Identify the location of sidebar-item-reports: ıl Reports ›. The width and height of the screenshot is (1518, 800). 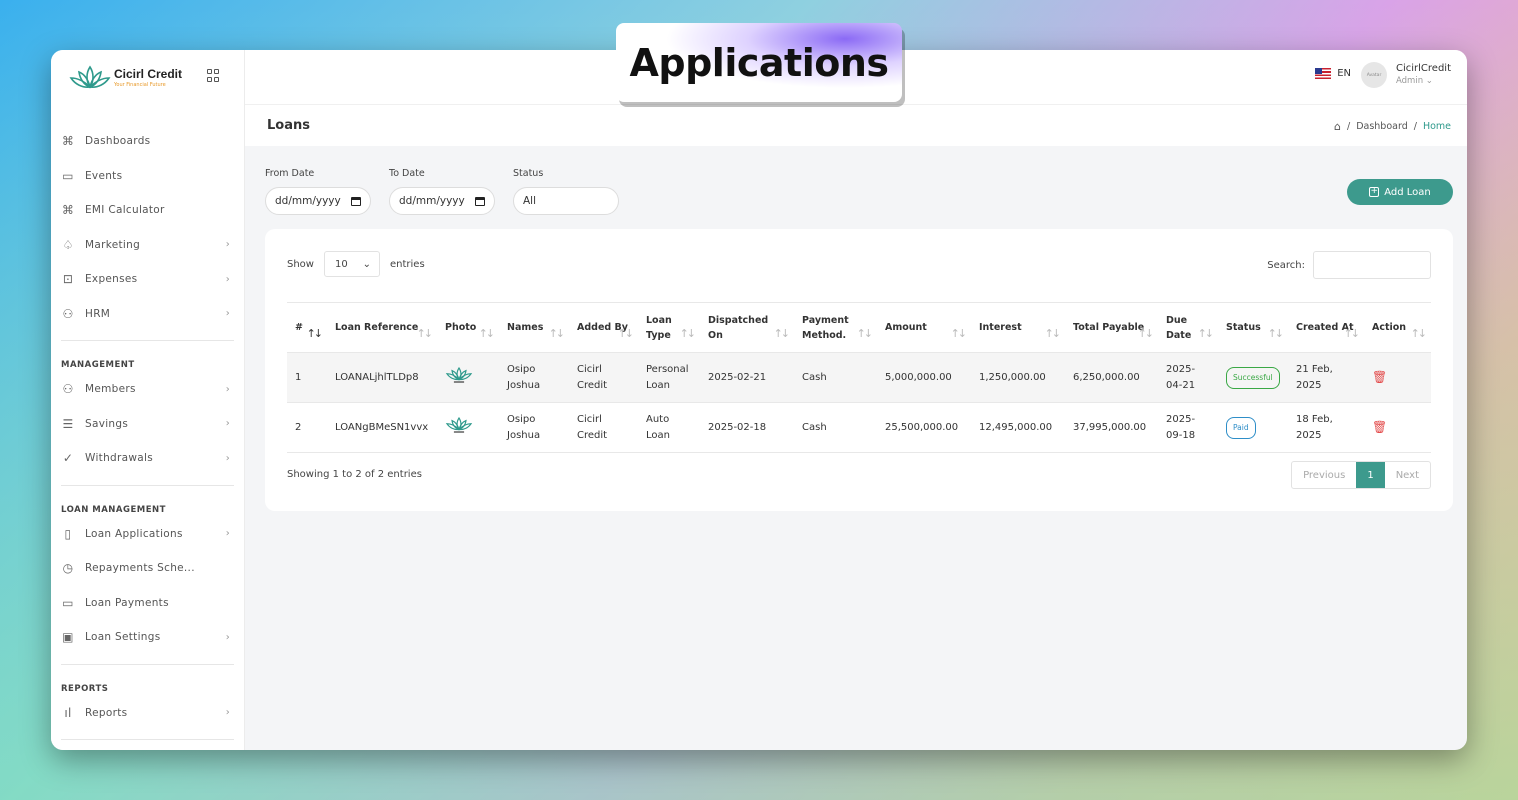
(147, 713).